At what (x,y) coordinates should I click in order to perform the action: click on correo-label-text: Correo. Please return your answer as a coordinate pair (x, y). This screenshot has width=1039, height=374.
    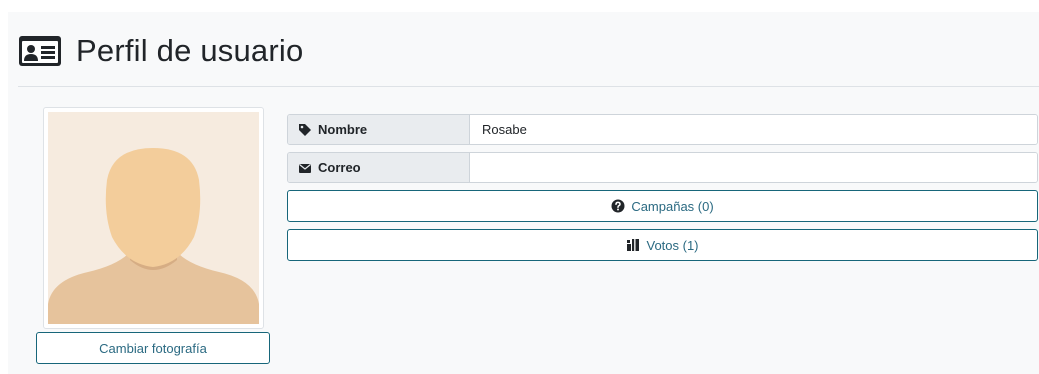
    Looking at the image, I should click on (339, 167).